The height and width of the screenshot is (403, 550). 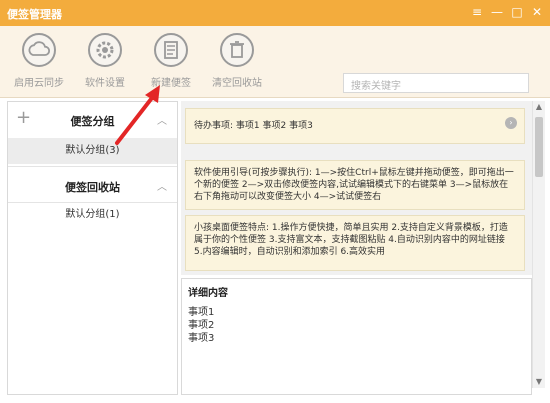 I want to click on detail-line: 事项3, so click(x=201, y=338).